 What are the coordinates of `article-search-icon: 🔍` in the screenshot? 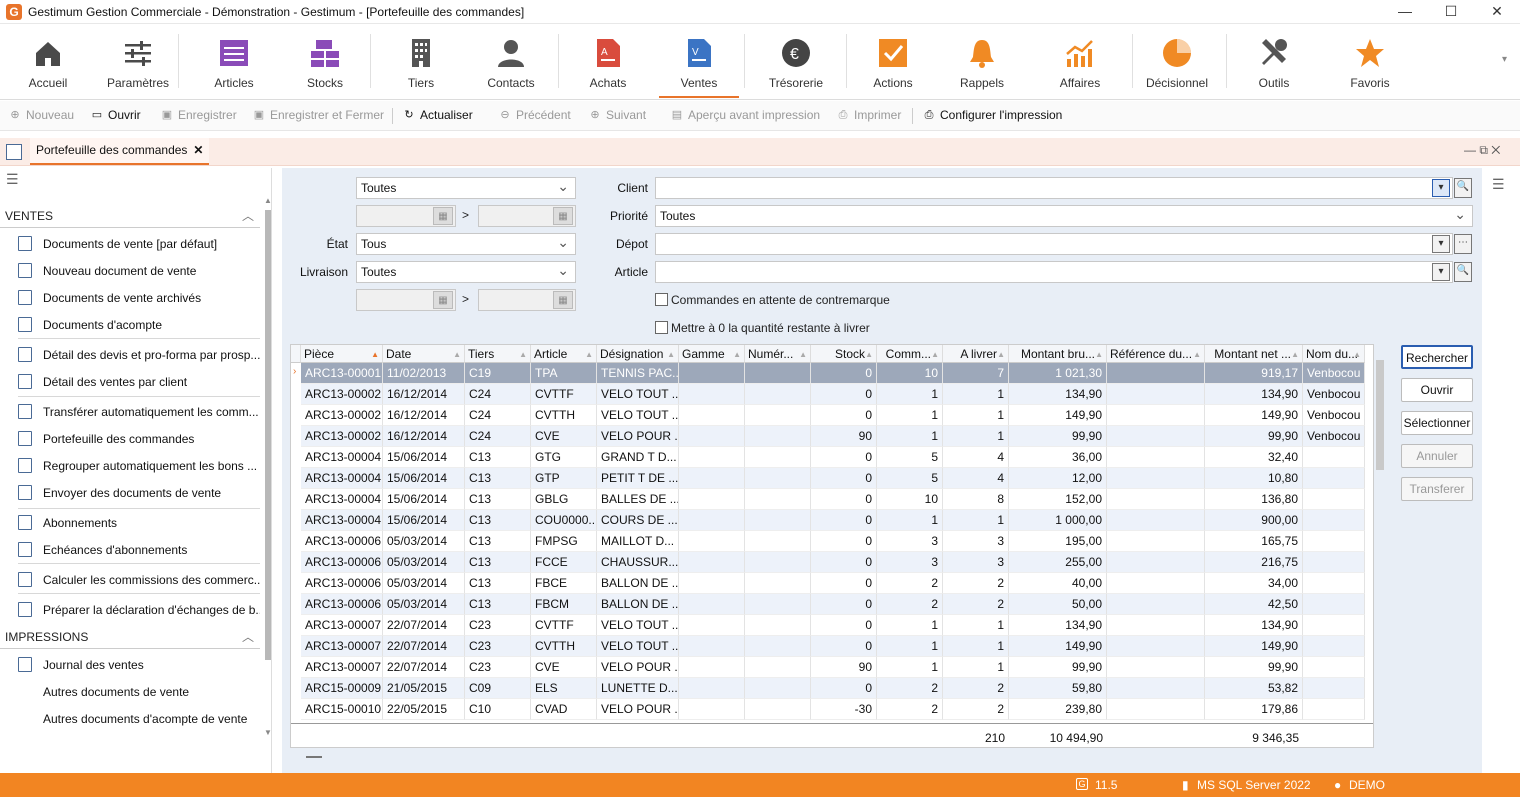 It's located at (1463, 272).